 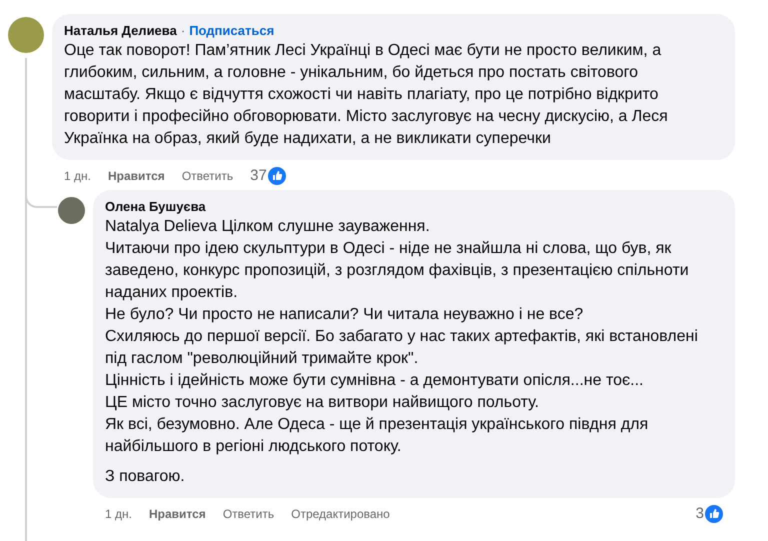 What do you see at coordinates (397, 271) in the screenshot?
I see `comment-text: Читаючи про ідею скульптури в Одесі - ніде не знайшла ні слова, що був, як заведено, конкурс пропозицій, з розглядом фахівців, з презентацією спільноти наданих проектів.` at bounding box center [397, 271].